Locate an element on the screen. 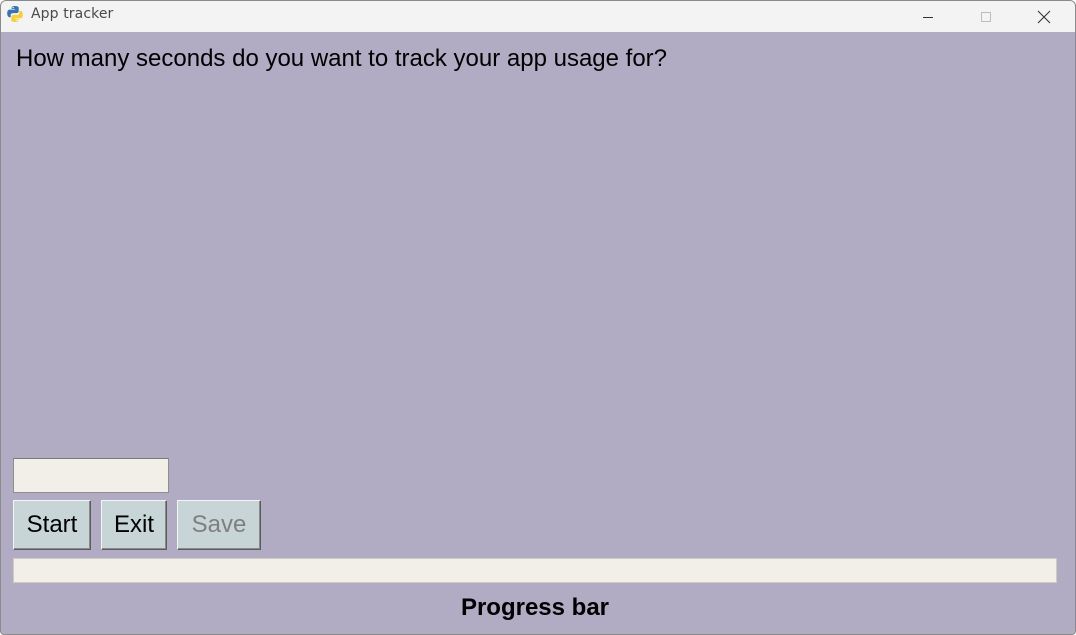 Image resolution: width=1076 pixels, height=635 pixels. python-icon is located at coordinates (15, 14).